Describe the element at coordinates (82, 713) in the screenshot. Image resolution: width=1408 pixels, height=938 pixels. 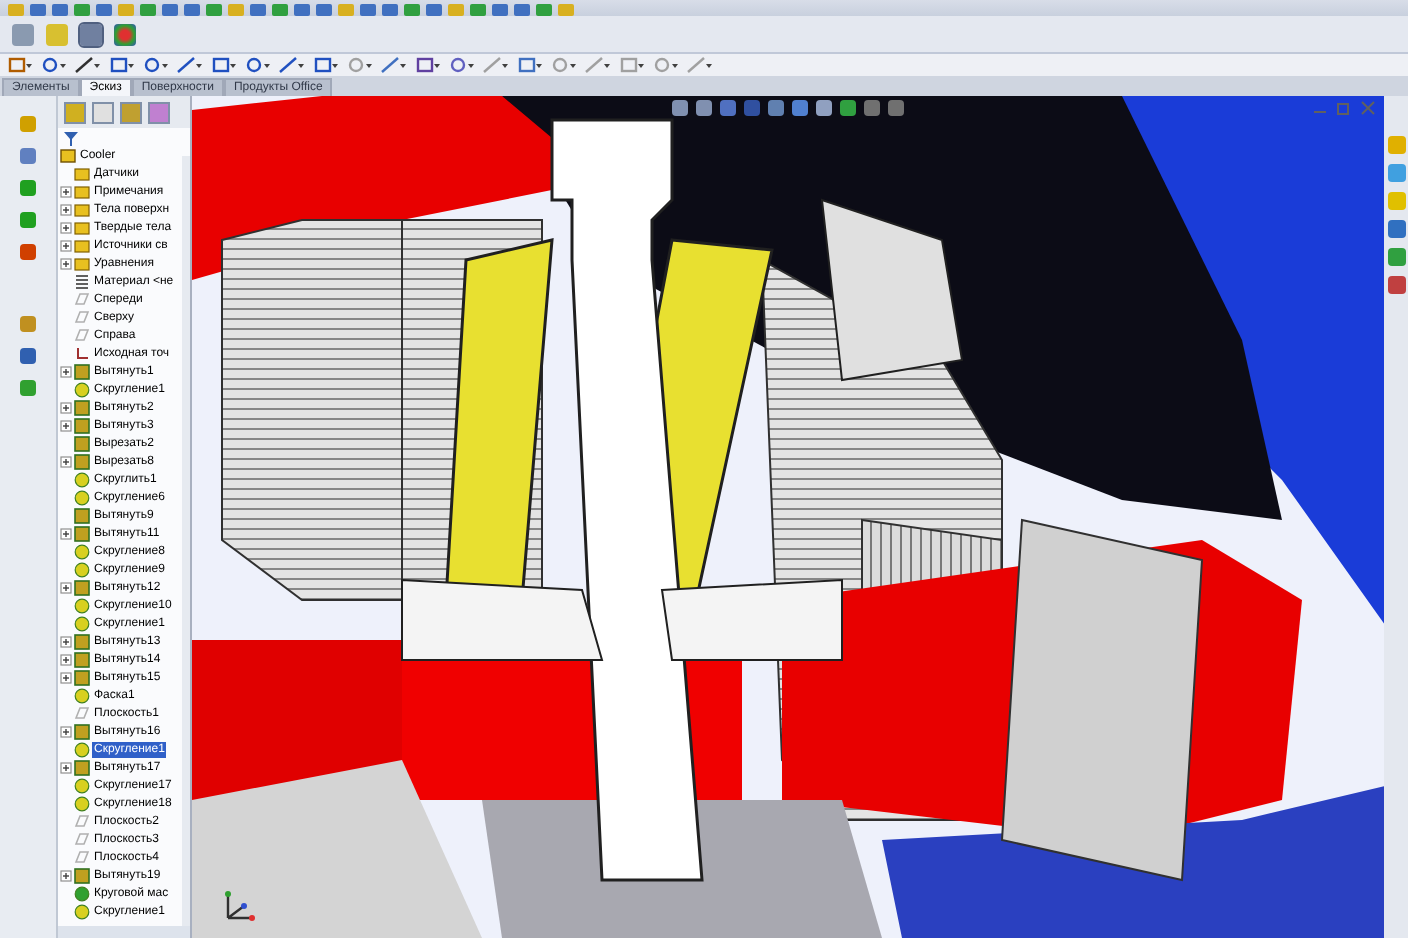
I see `plane-icon` at that location.